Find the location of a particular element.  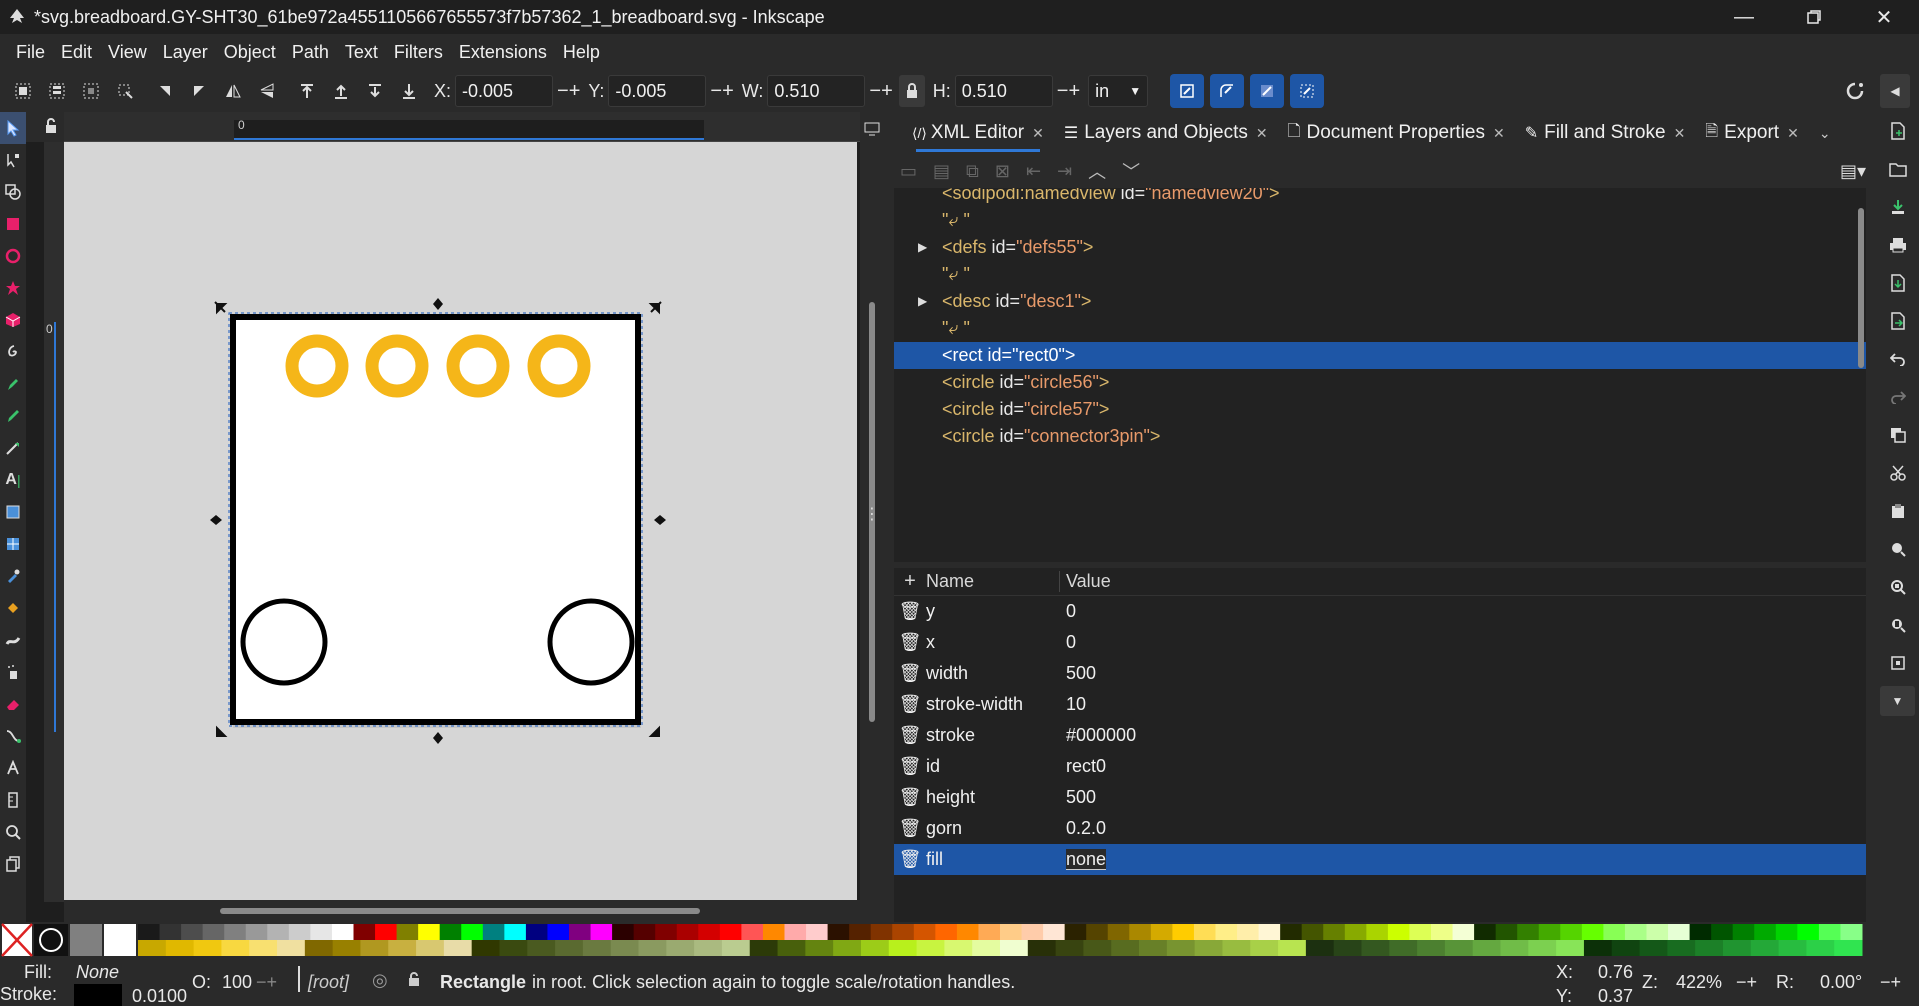

attribute-row: 🗑 stroke-width 10 is located at coordinates (1380, 704).